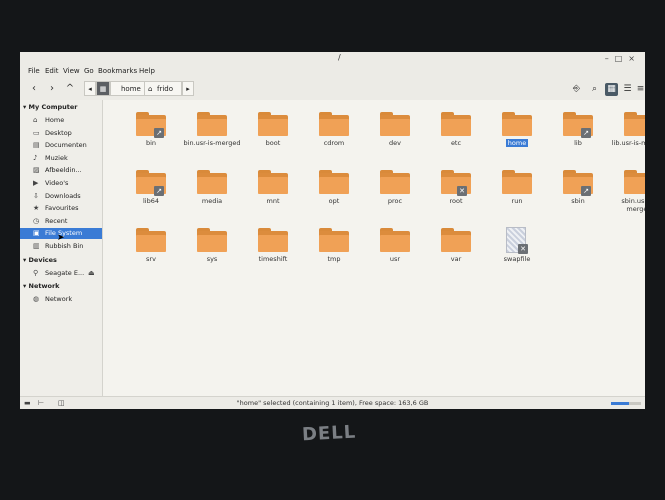  I want to click on sidebar-item-favourites: ★ Favourites, so click(61, 208).